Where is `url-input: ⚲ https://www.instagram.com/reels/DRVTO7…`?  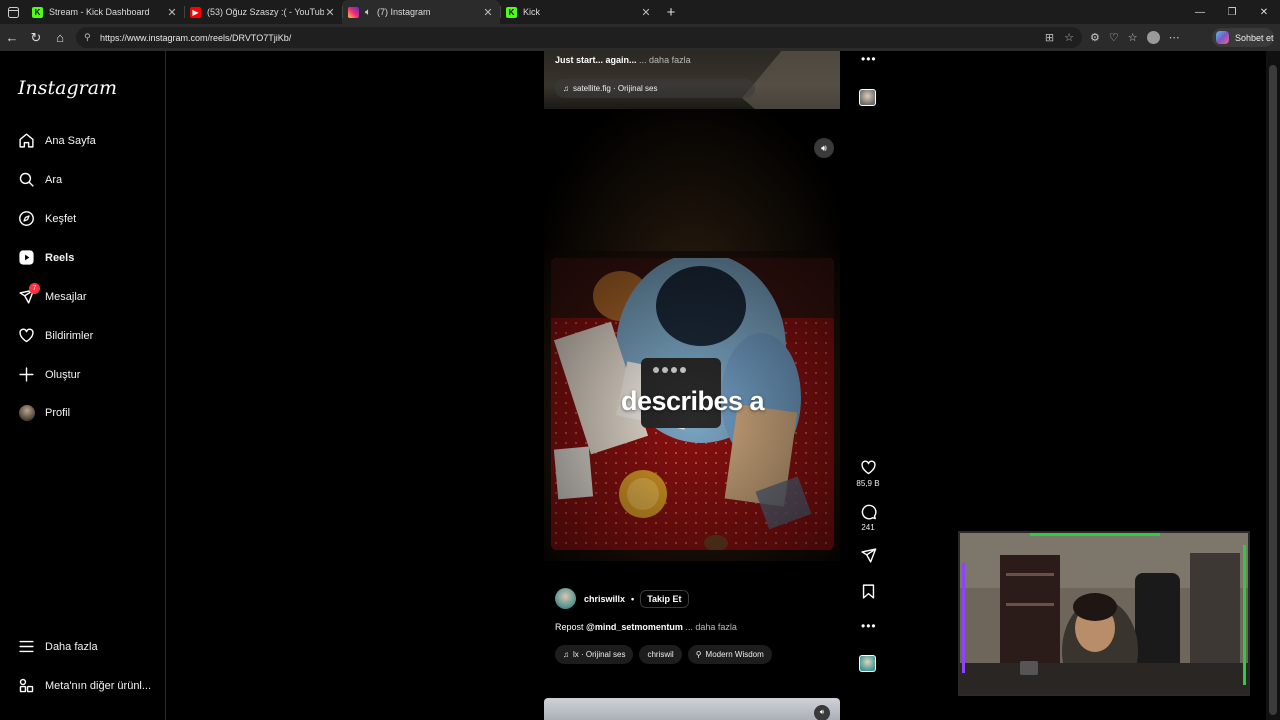
url-input: ⚲ https://www.instagram.com/reels/DRVTO7… is located at coordinates (579, 37).